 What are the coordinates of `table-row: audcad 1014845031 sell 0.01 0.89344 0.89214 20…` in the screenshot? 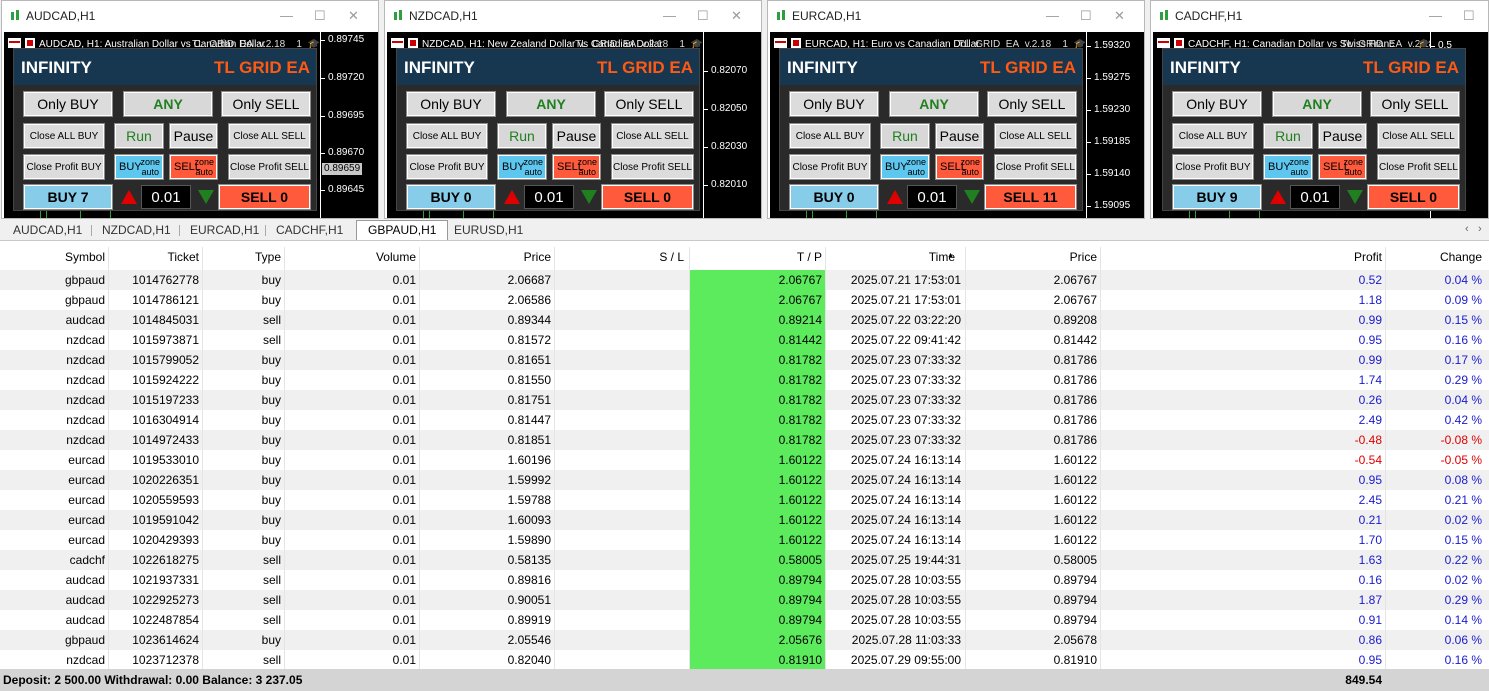 It's located at (744, 320).